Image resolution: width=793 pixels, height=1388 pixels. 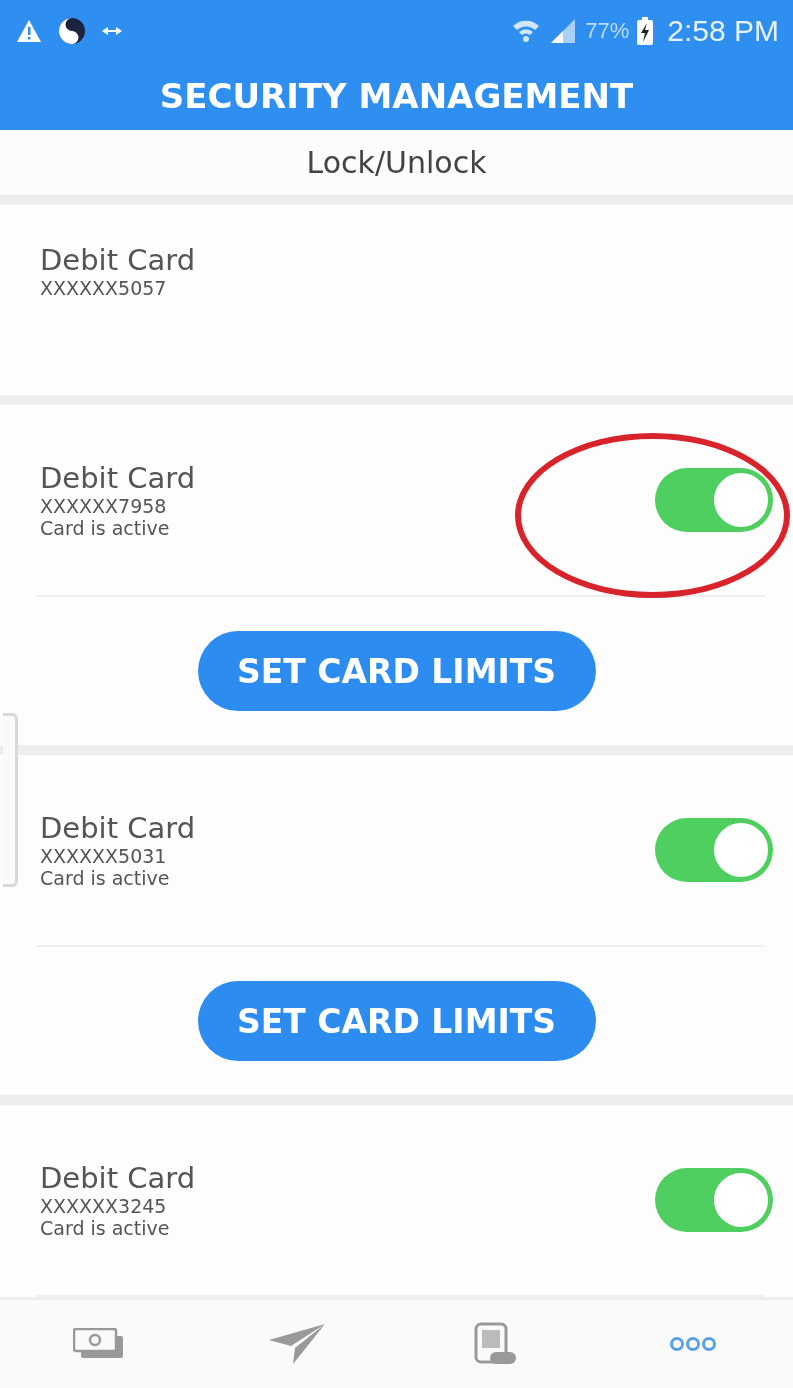 I want to click on signal-icon, so click(x=563, y=31).